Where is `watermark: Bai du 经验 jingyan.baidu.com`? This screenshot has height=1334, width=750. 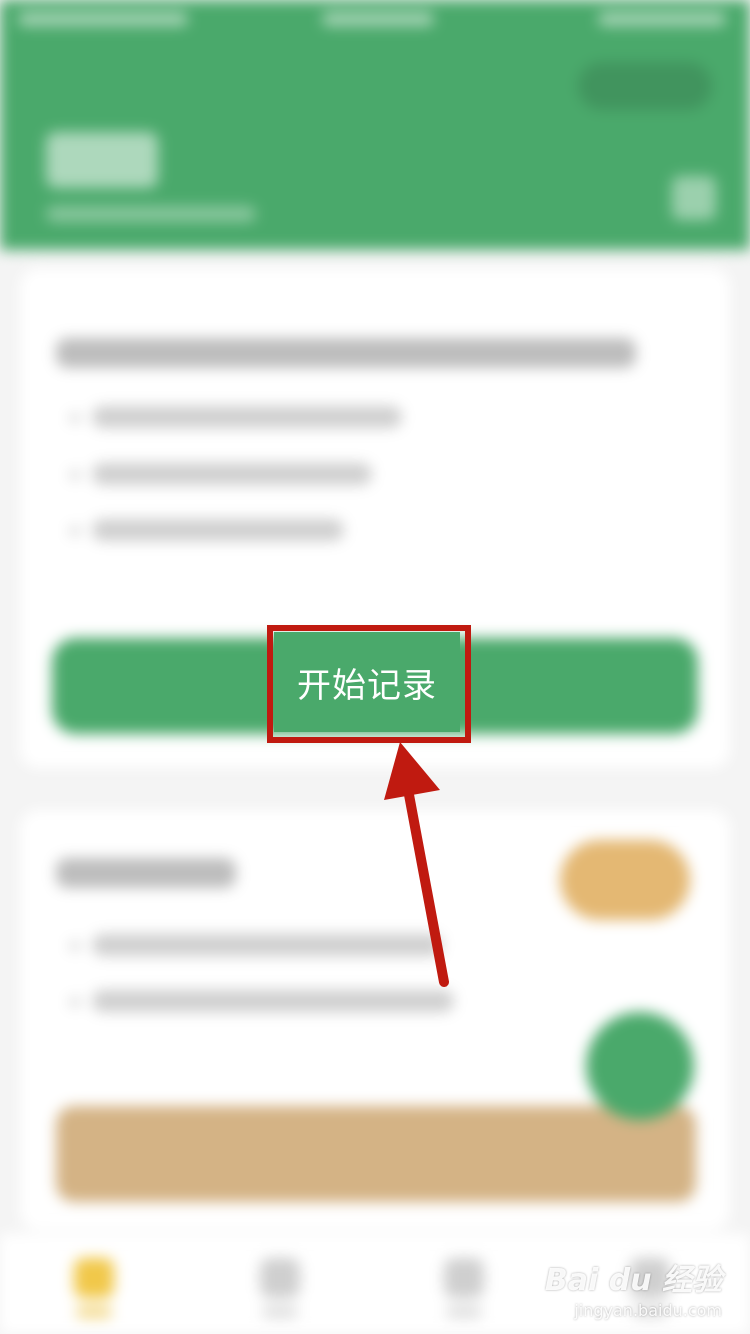 watermark: Bai du 经验 jingyan.baidu.com is located at coordinates (633, 1287).